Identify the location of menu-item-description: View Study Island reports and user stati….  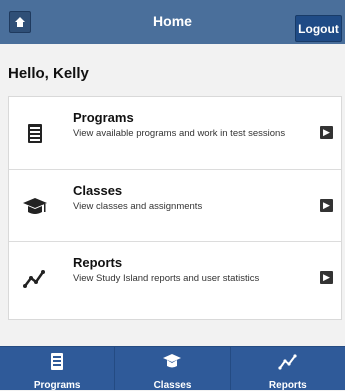
(166, 278).